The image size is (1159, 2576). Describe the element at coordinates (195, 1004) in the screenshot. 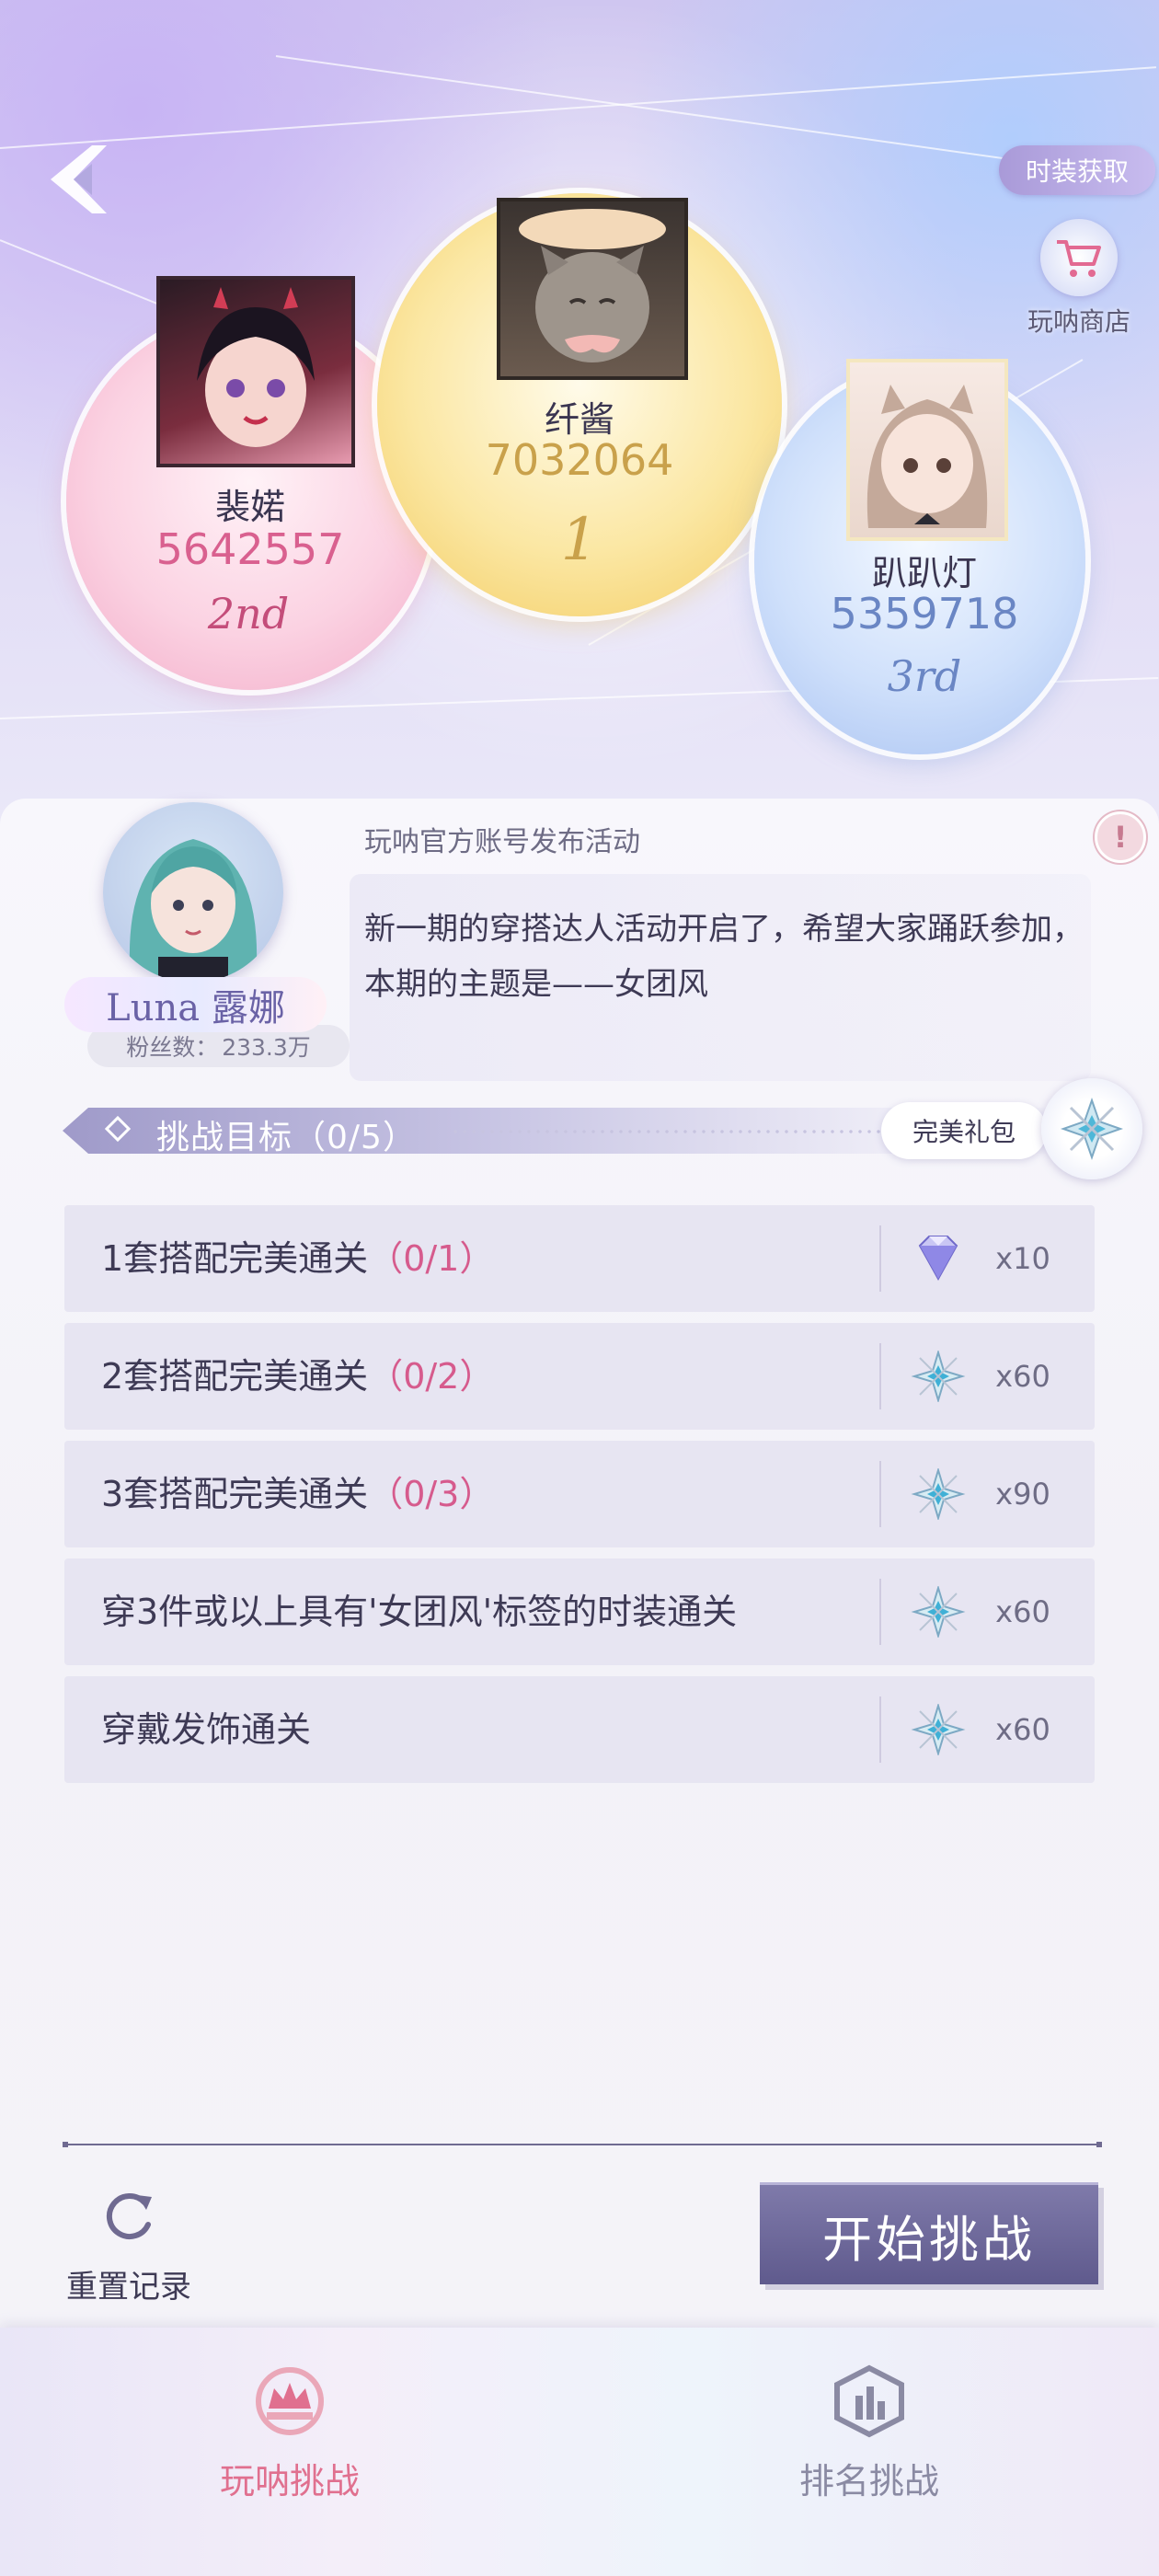

I see `host-name: Luna 露娜` at that location.